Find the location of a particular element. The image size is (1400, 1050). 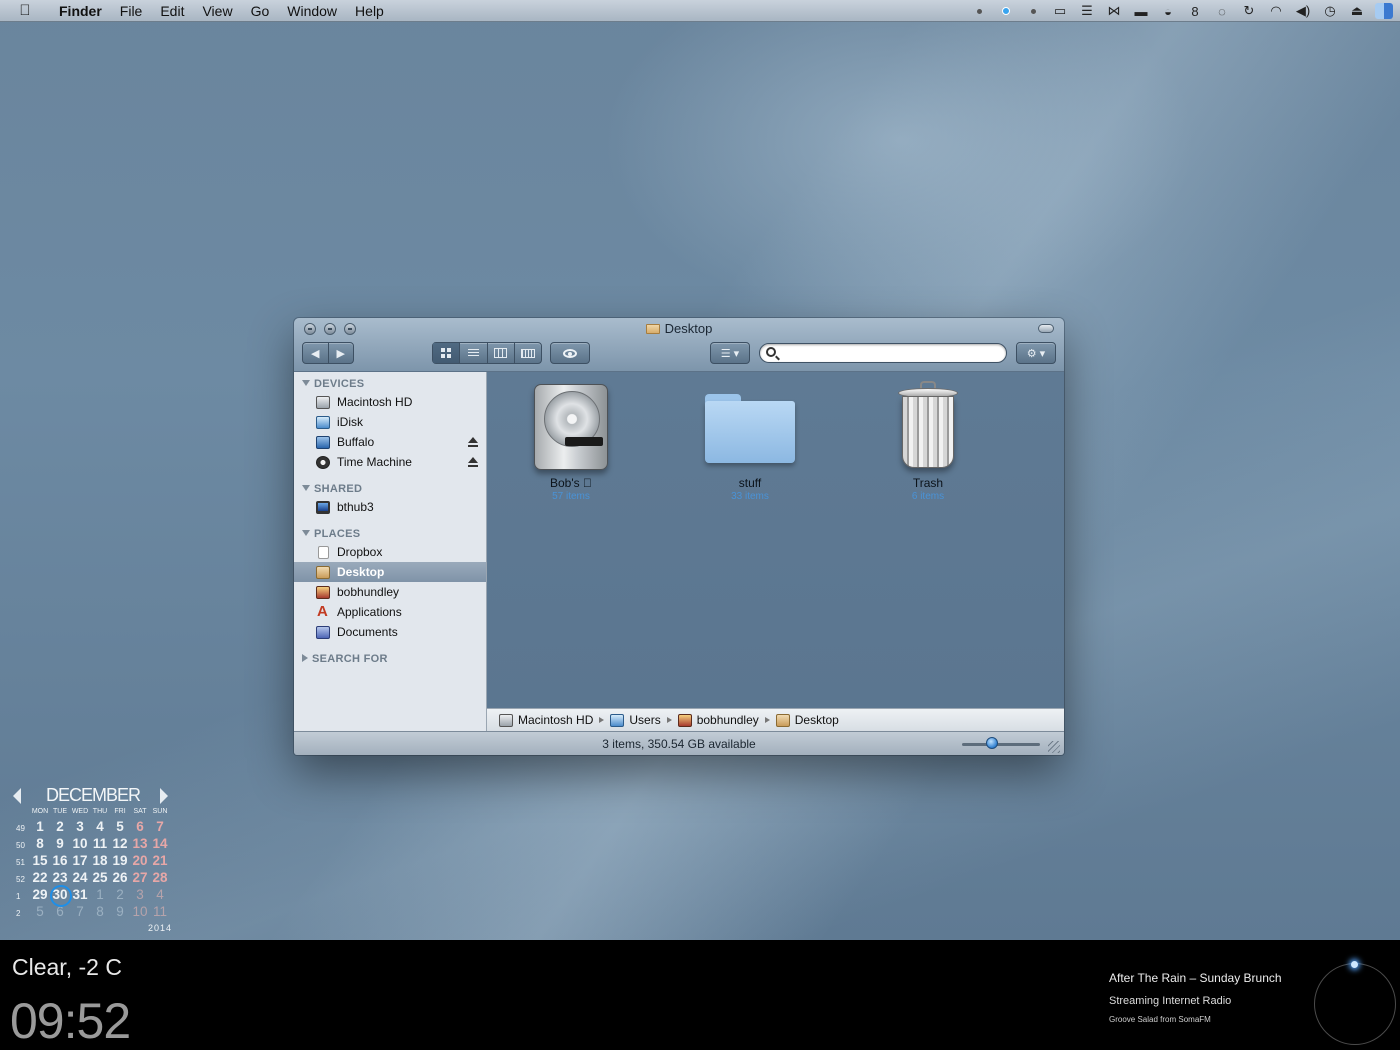

sidebar-section-places: PLACES is located at coordinates (331, 534).